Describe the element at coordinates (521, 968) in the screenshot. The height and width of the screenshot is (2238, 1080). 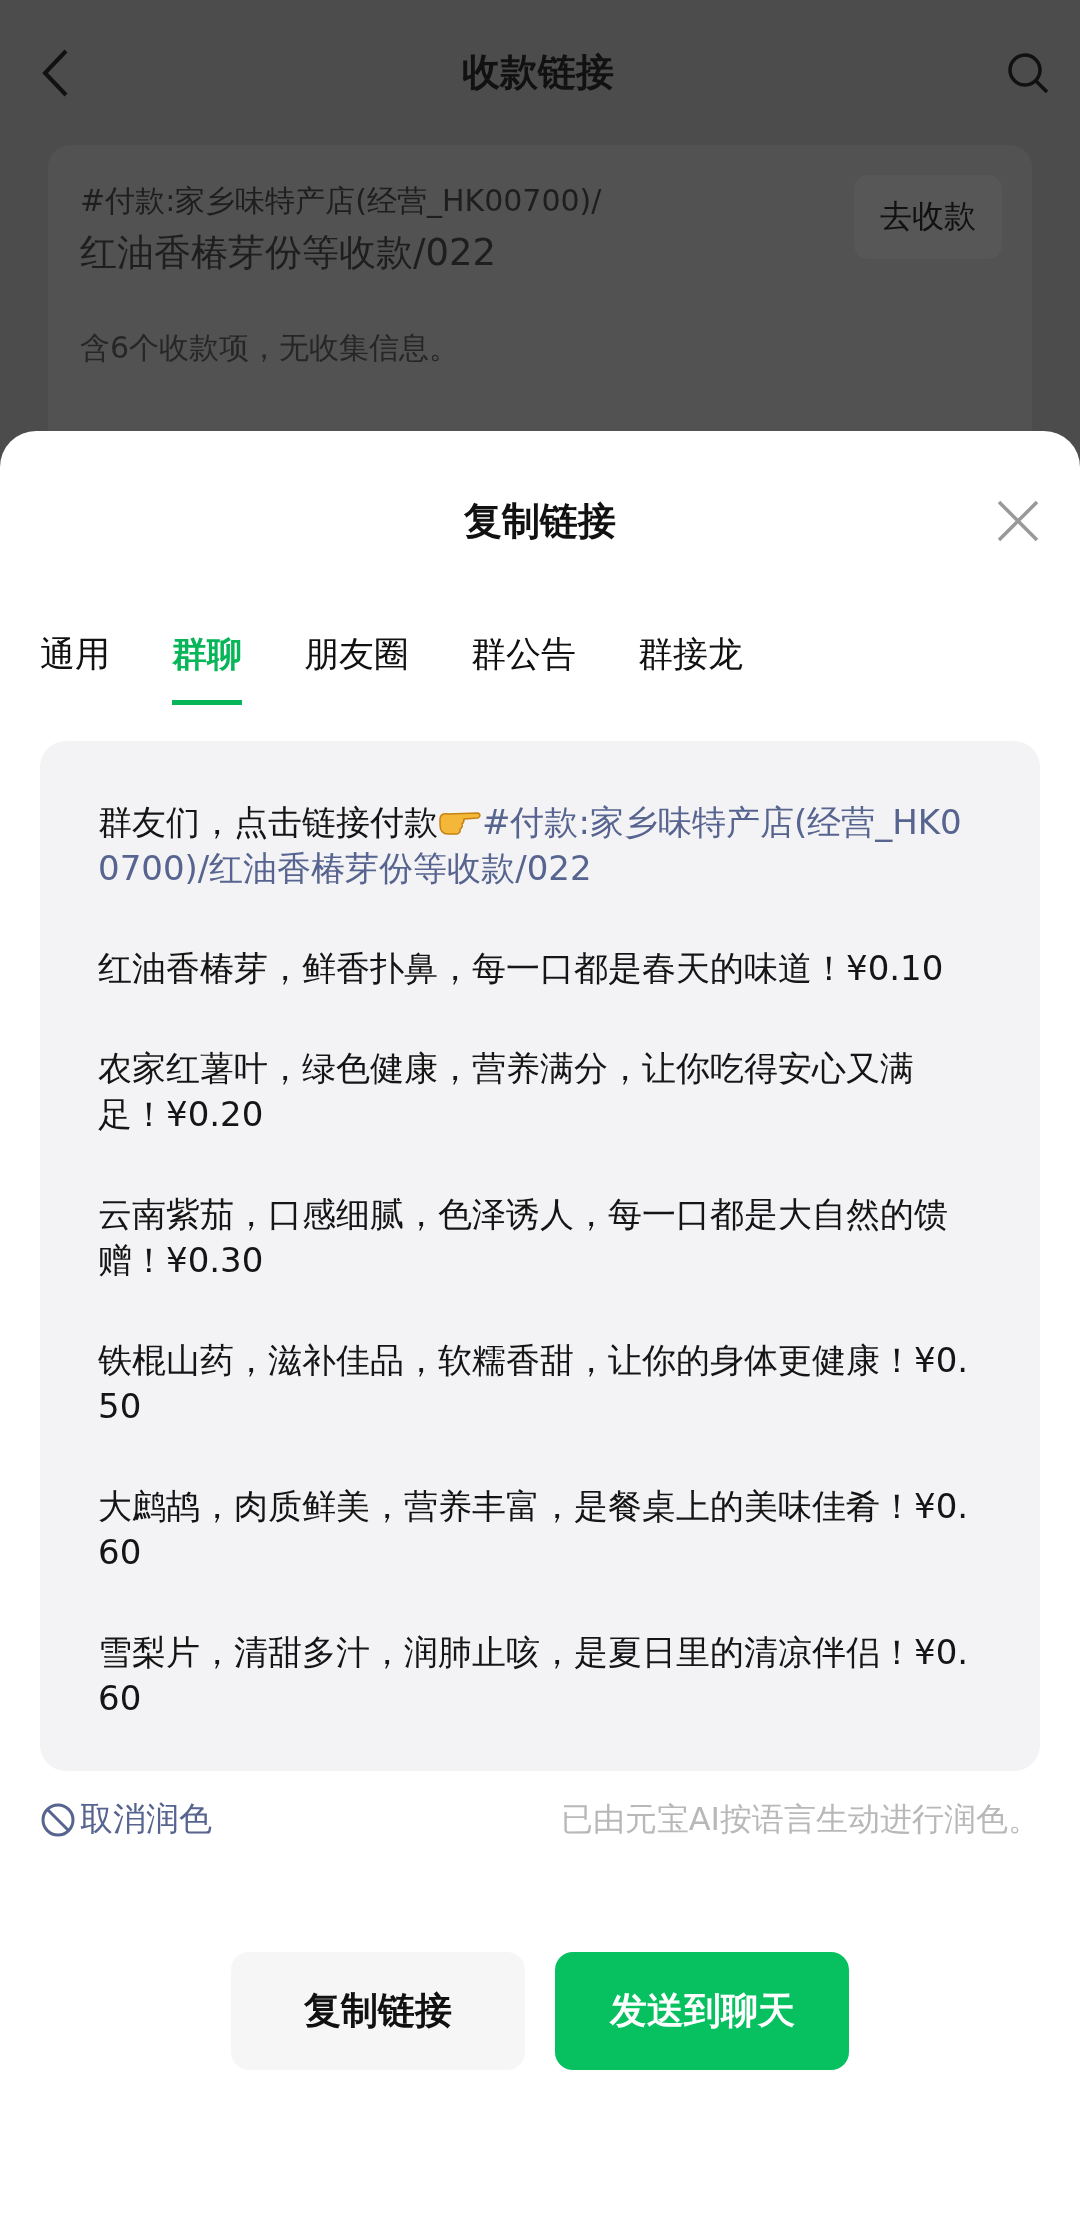
I see `message-item: 红油香椿芽，鲜香扑鼻，每一口都是春天的味道！¥0.10` at that location.